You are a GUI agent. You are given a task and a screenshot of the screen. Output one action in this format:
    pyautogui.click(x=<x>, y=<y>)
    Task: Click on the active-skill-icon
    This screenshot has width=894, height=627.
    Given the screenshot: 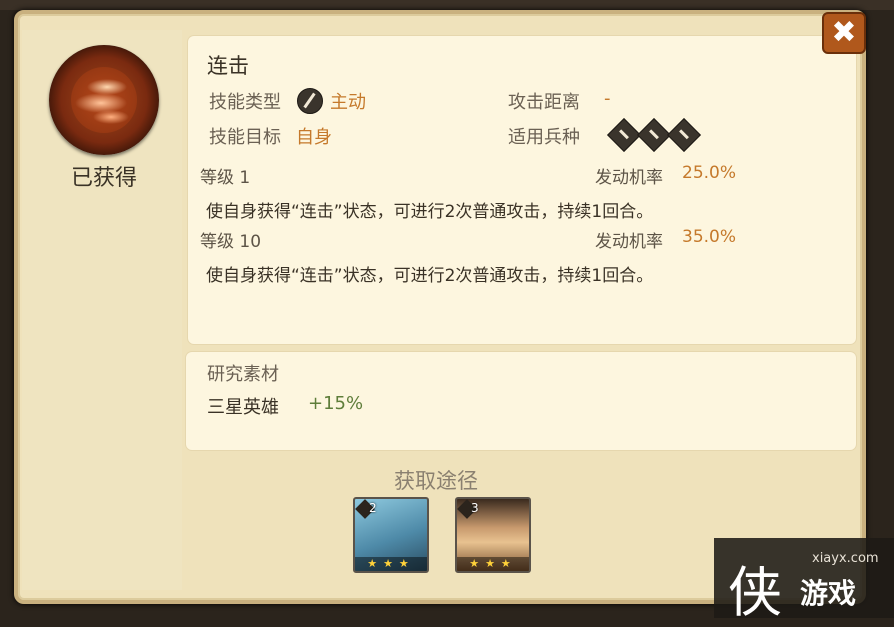 What is the action you would take?
    pyautogui.click(x=310, y=101)
    